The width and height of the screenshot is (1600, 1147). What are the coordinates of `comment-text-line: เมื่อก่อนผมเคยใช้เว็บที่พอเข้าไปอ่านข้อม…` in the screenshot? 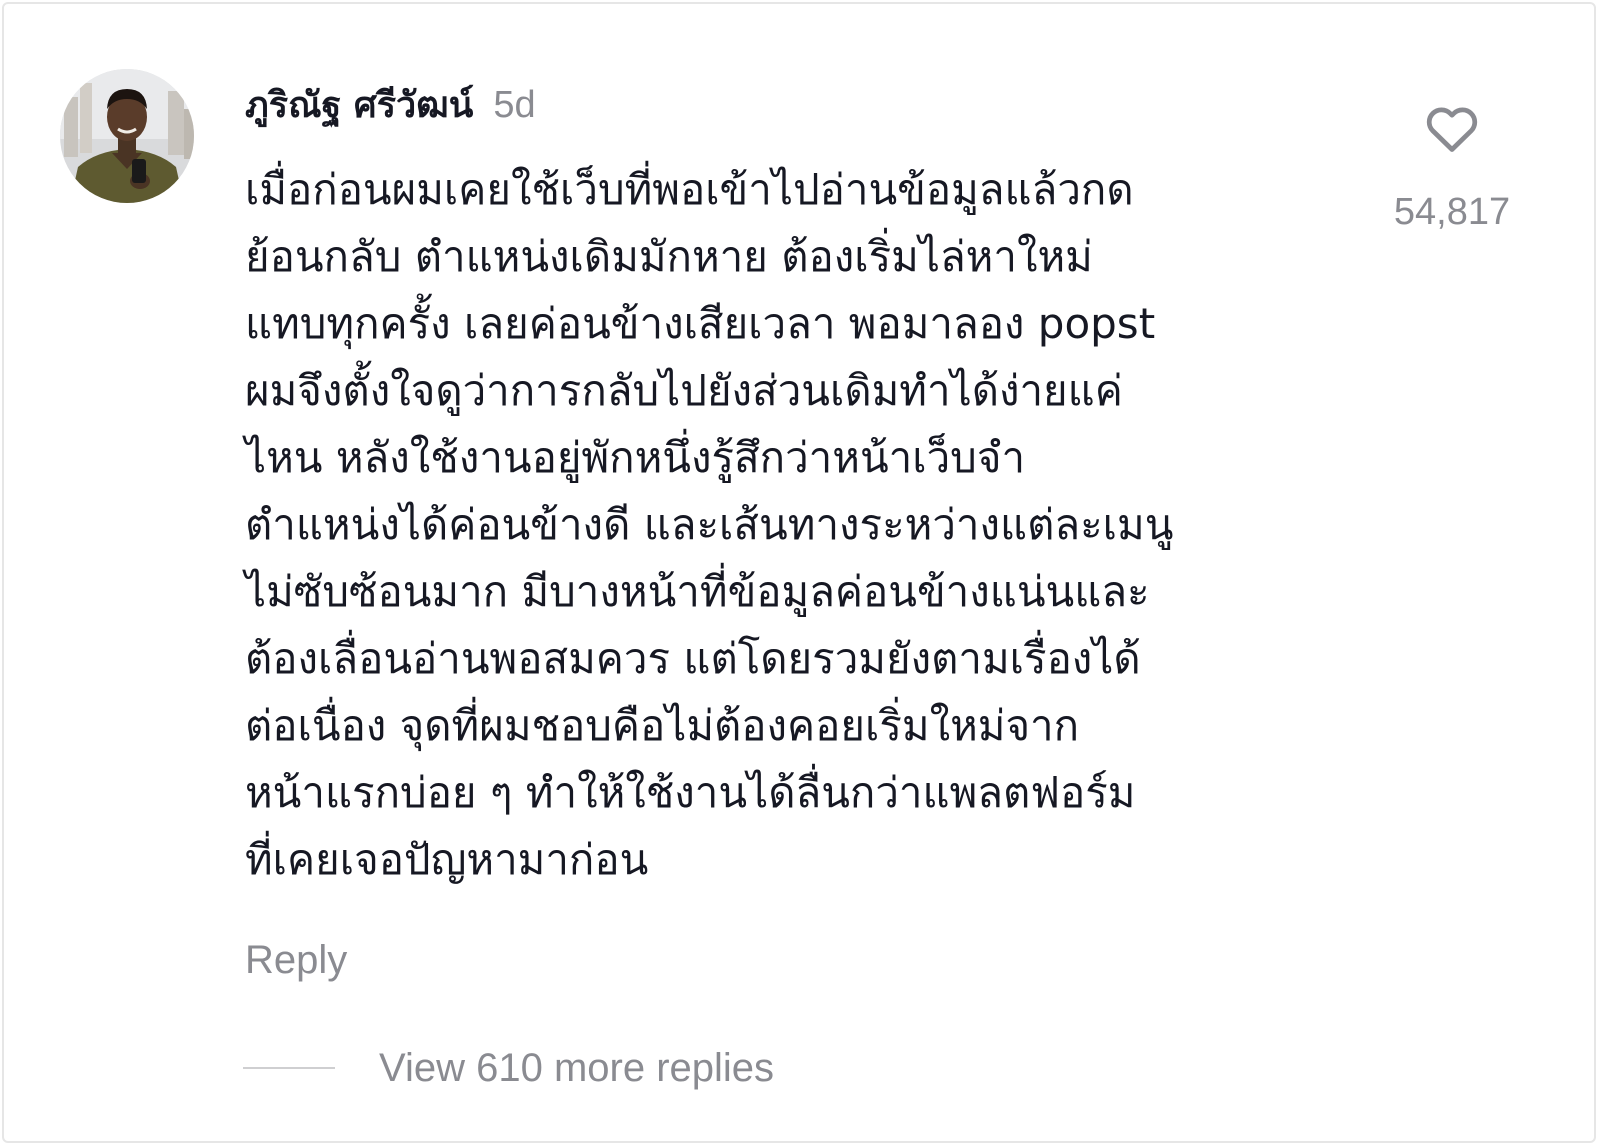 It's located at (689, 189).